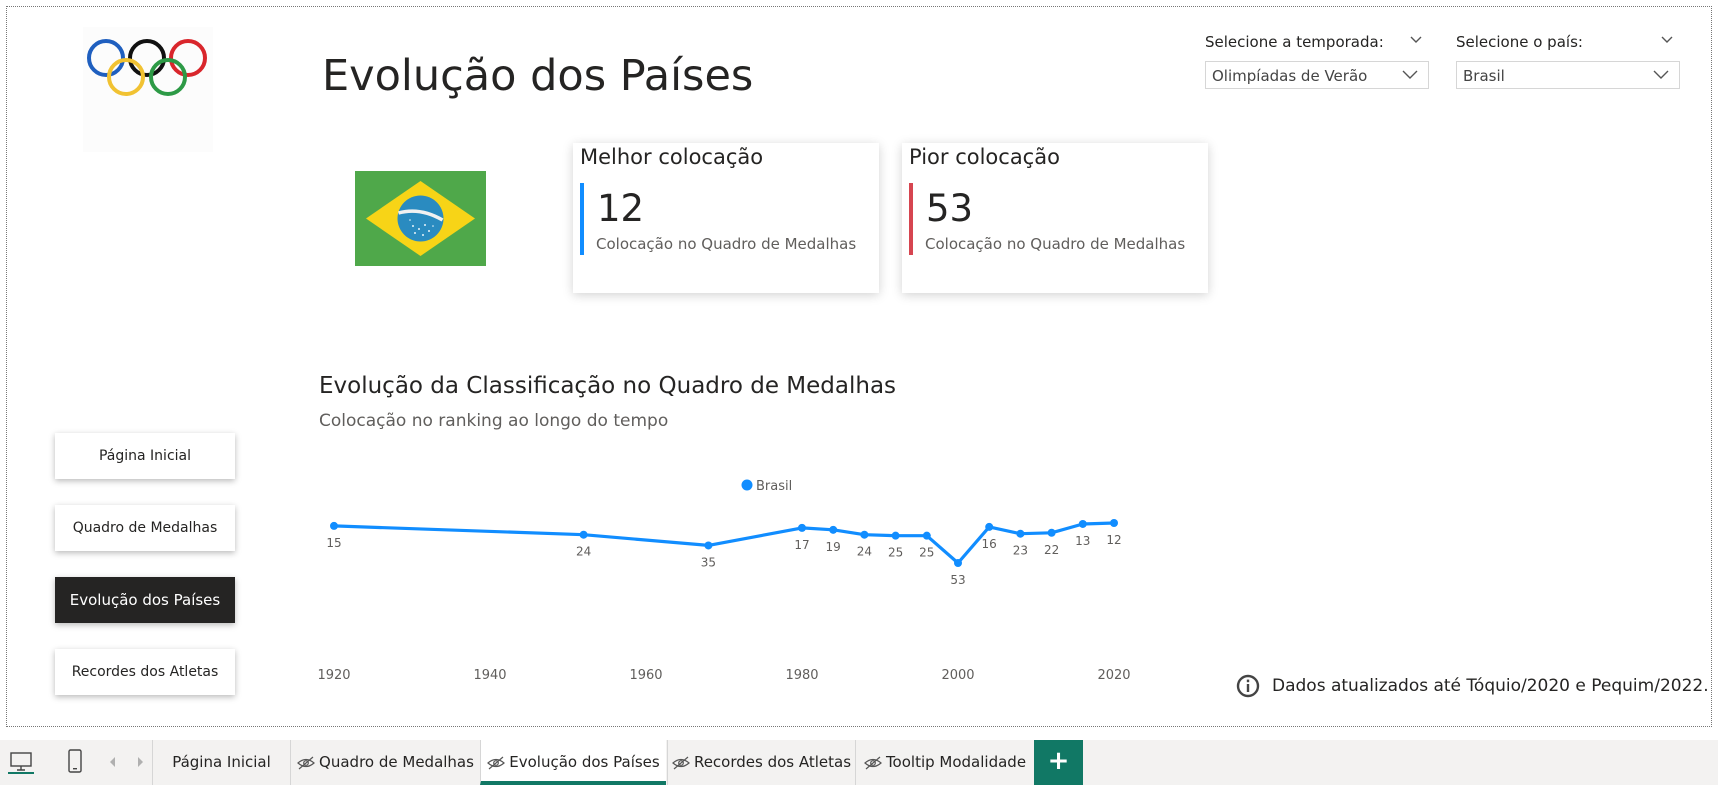 This screenshot has width=1718, height=785. What do you see at coordinates (833, 547) in the screenshot?
I see `data-label: 19` at bounding box center [833, 547].